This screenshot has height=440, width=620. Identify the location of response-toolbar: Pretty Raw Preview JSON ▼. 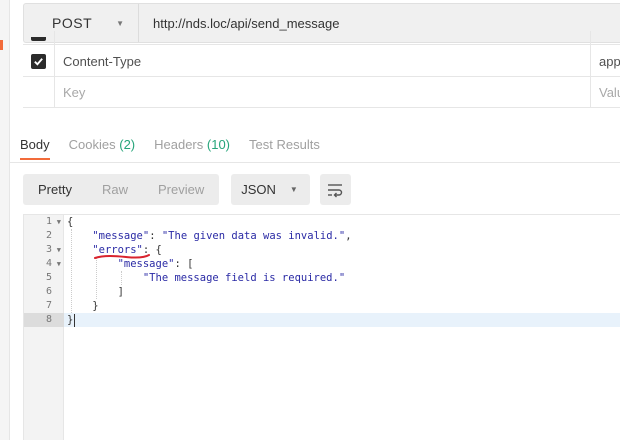
(187, 189).